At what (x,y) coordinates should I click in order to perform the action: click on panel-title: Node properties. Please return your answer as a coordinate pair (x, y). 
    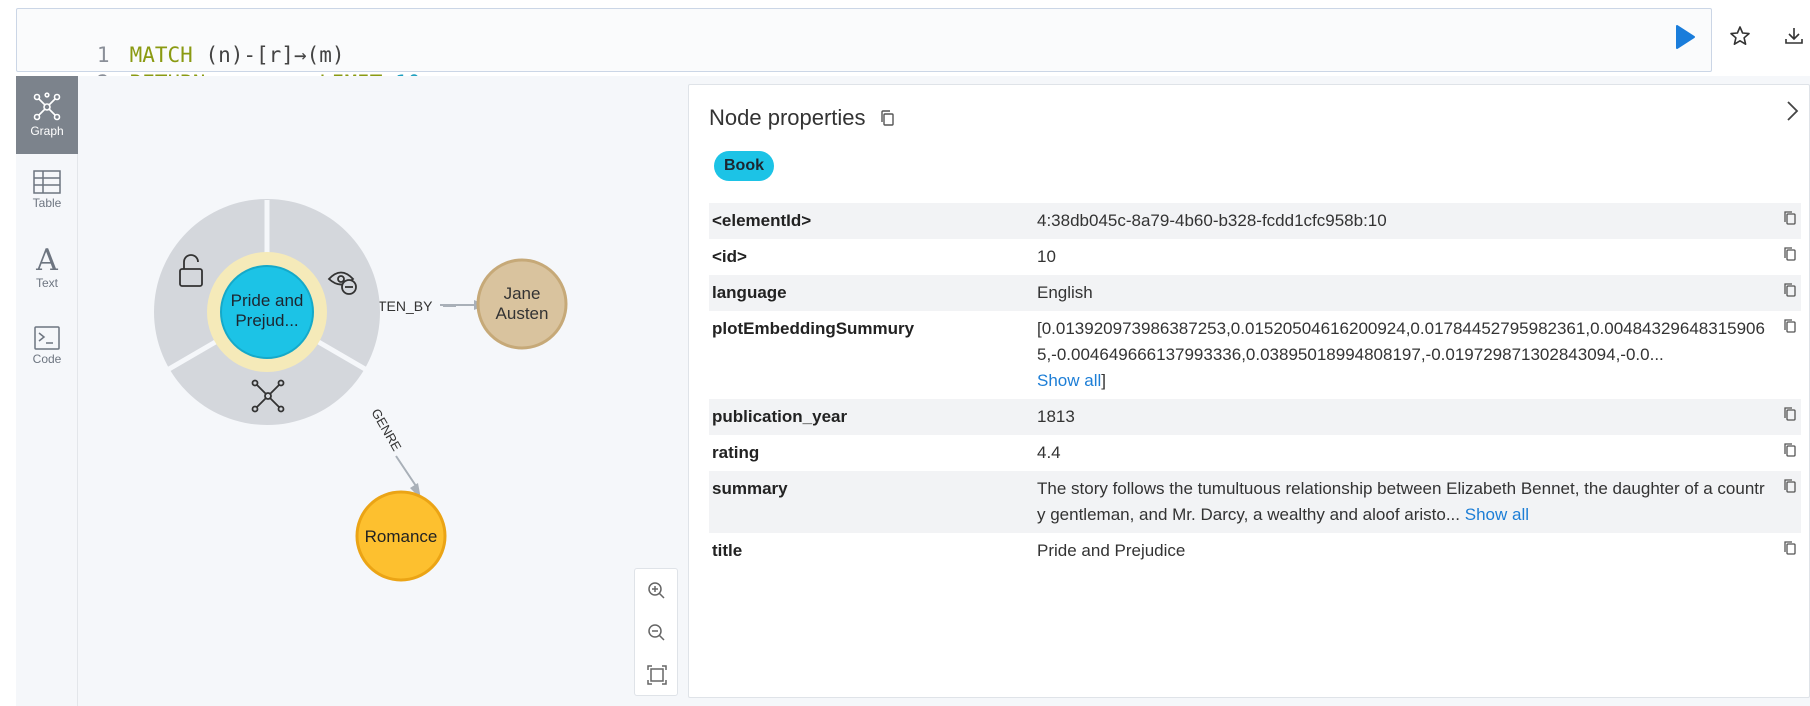
    Looking at the image, I should click on (787, 117).